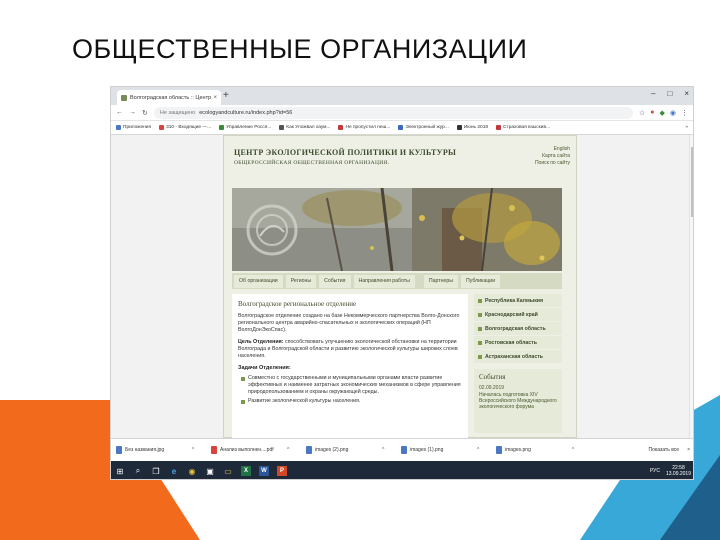 The height and width of the screenshot is (540, 720). Describe the element at coordinates (402, 470) in the screenshot. I see `taskbar: ⊞ ⌕ ❐ e ◉ ▣ ▭ X W P РУС 22:58 13.09.2019` at that location.